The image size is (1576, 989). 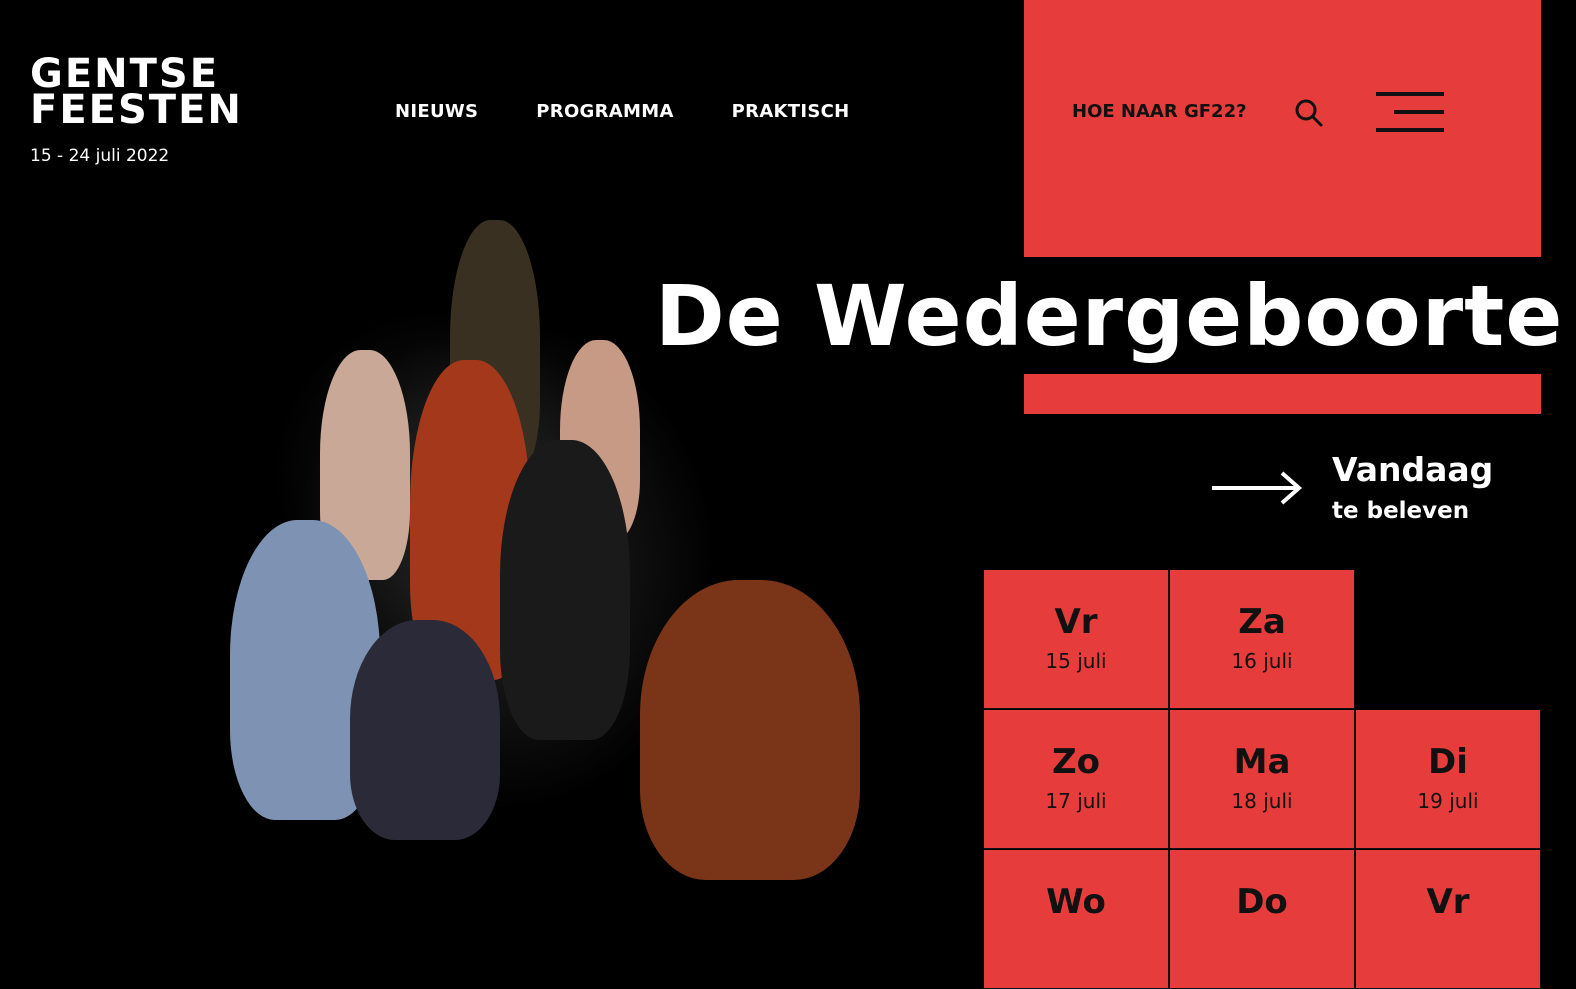 I want to click on day-name: Zo, so click(x=1075, y=762).